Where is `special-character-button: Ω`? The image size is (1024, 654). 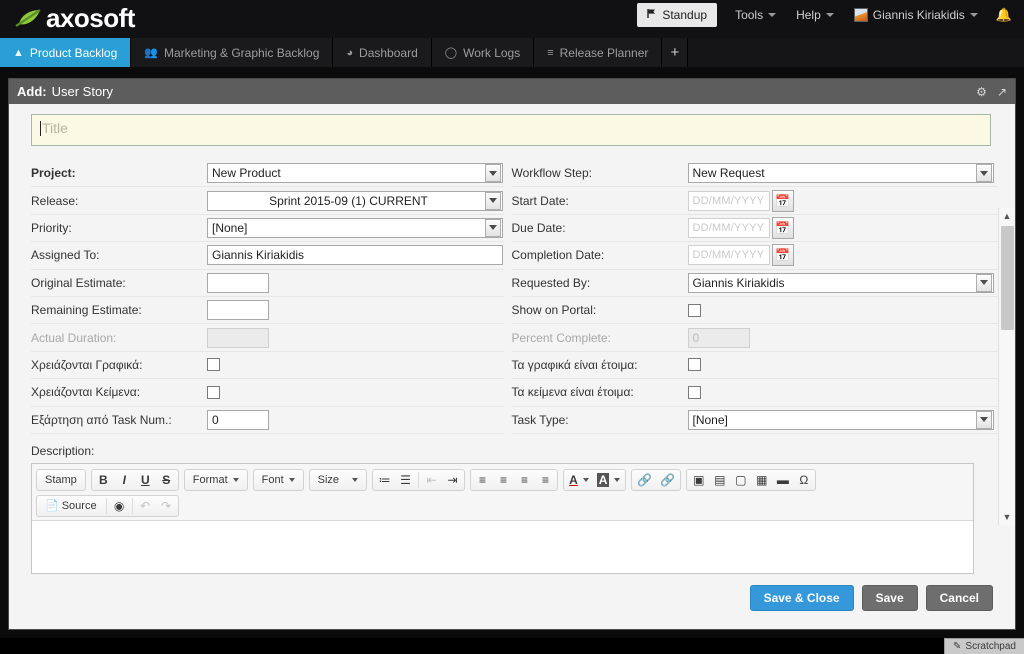 special-character-button: Ω is located at coordinates (803, 480).